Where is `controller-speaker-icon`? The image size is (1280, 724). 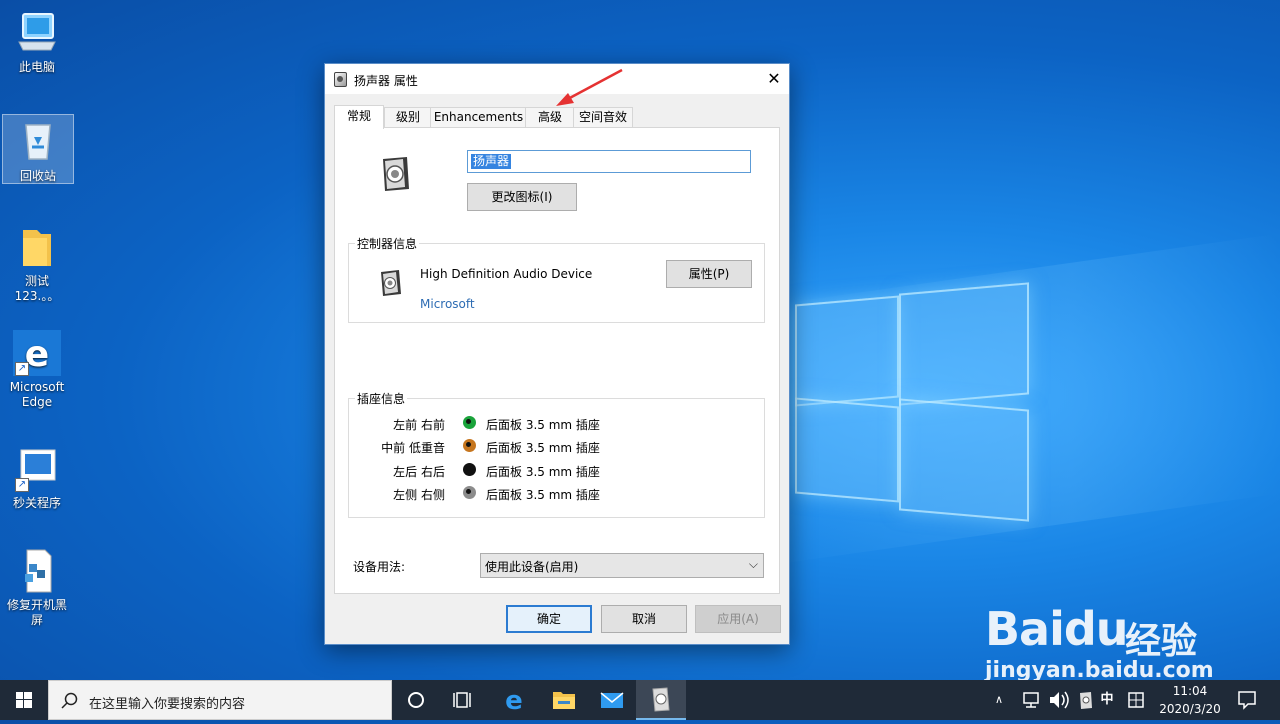 controller-speaker-icon is located at coordinates (391, 283).